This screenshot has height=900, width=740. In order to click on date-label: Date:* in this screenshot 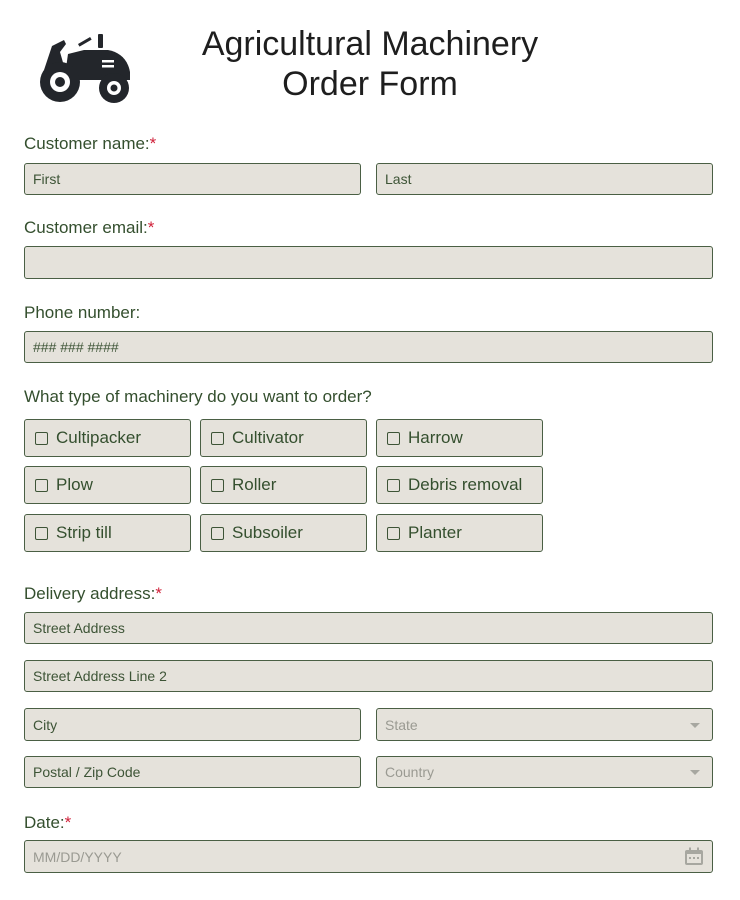, I will do `click(47, 823)`.